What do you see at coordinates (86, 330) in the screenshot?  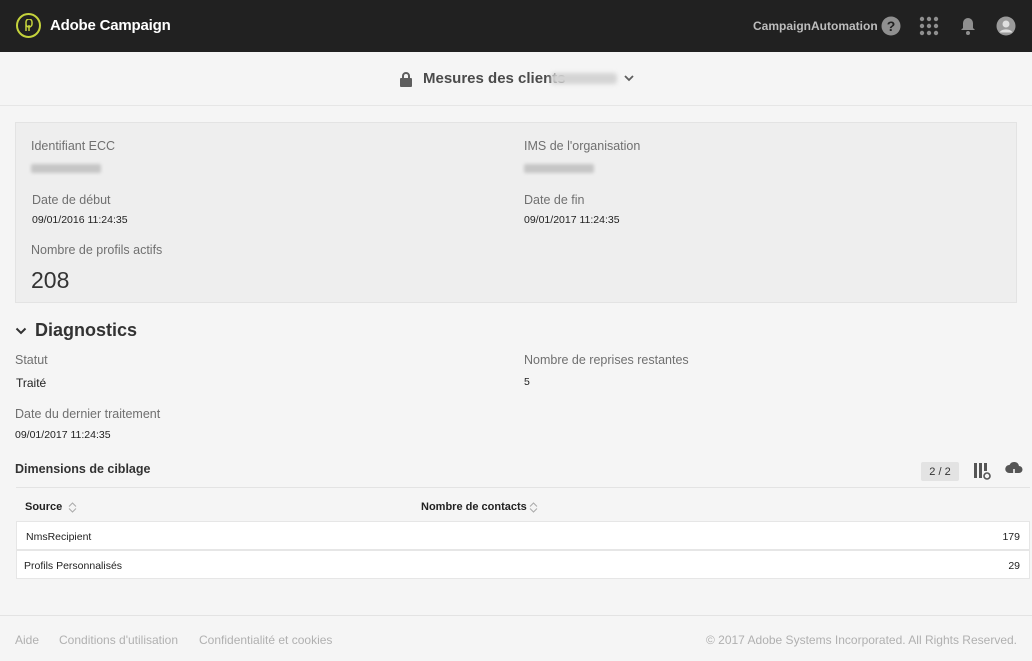 I see `diagnostics-section-title: Diagnostics` at bounding box center [86, 330].